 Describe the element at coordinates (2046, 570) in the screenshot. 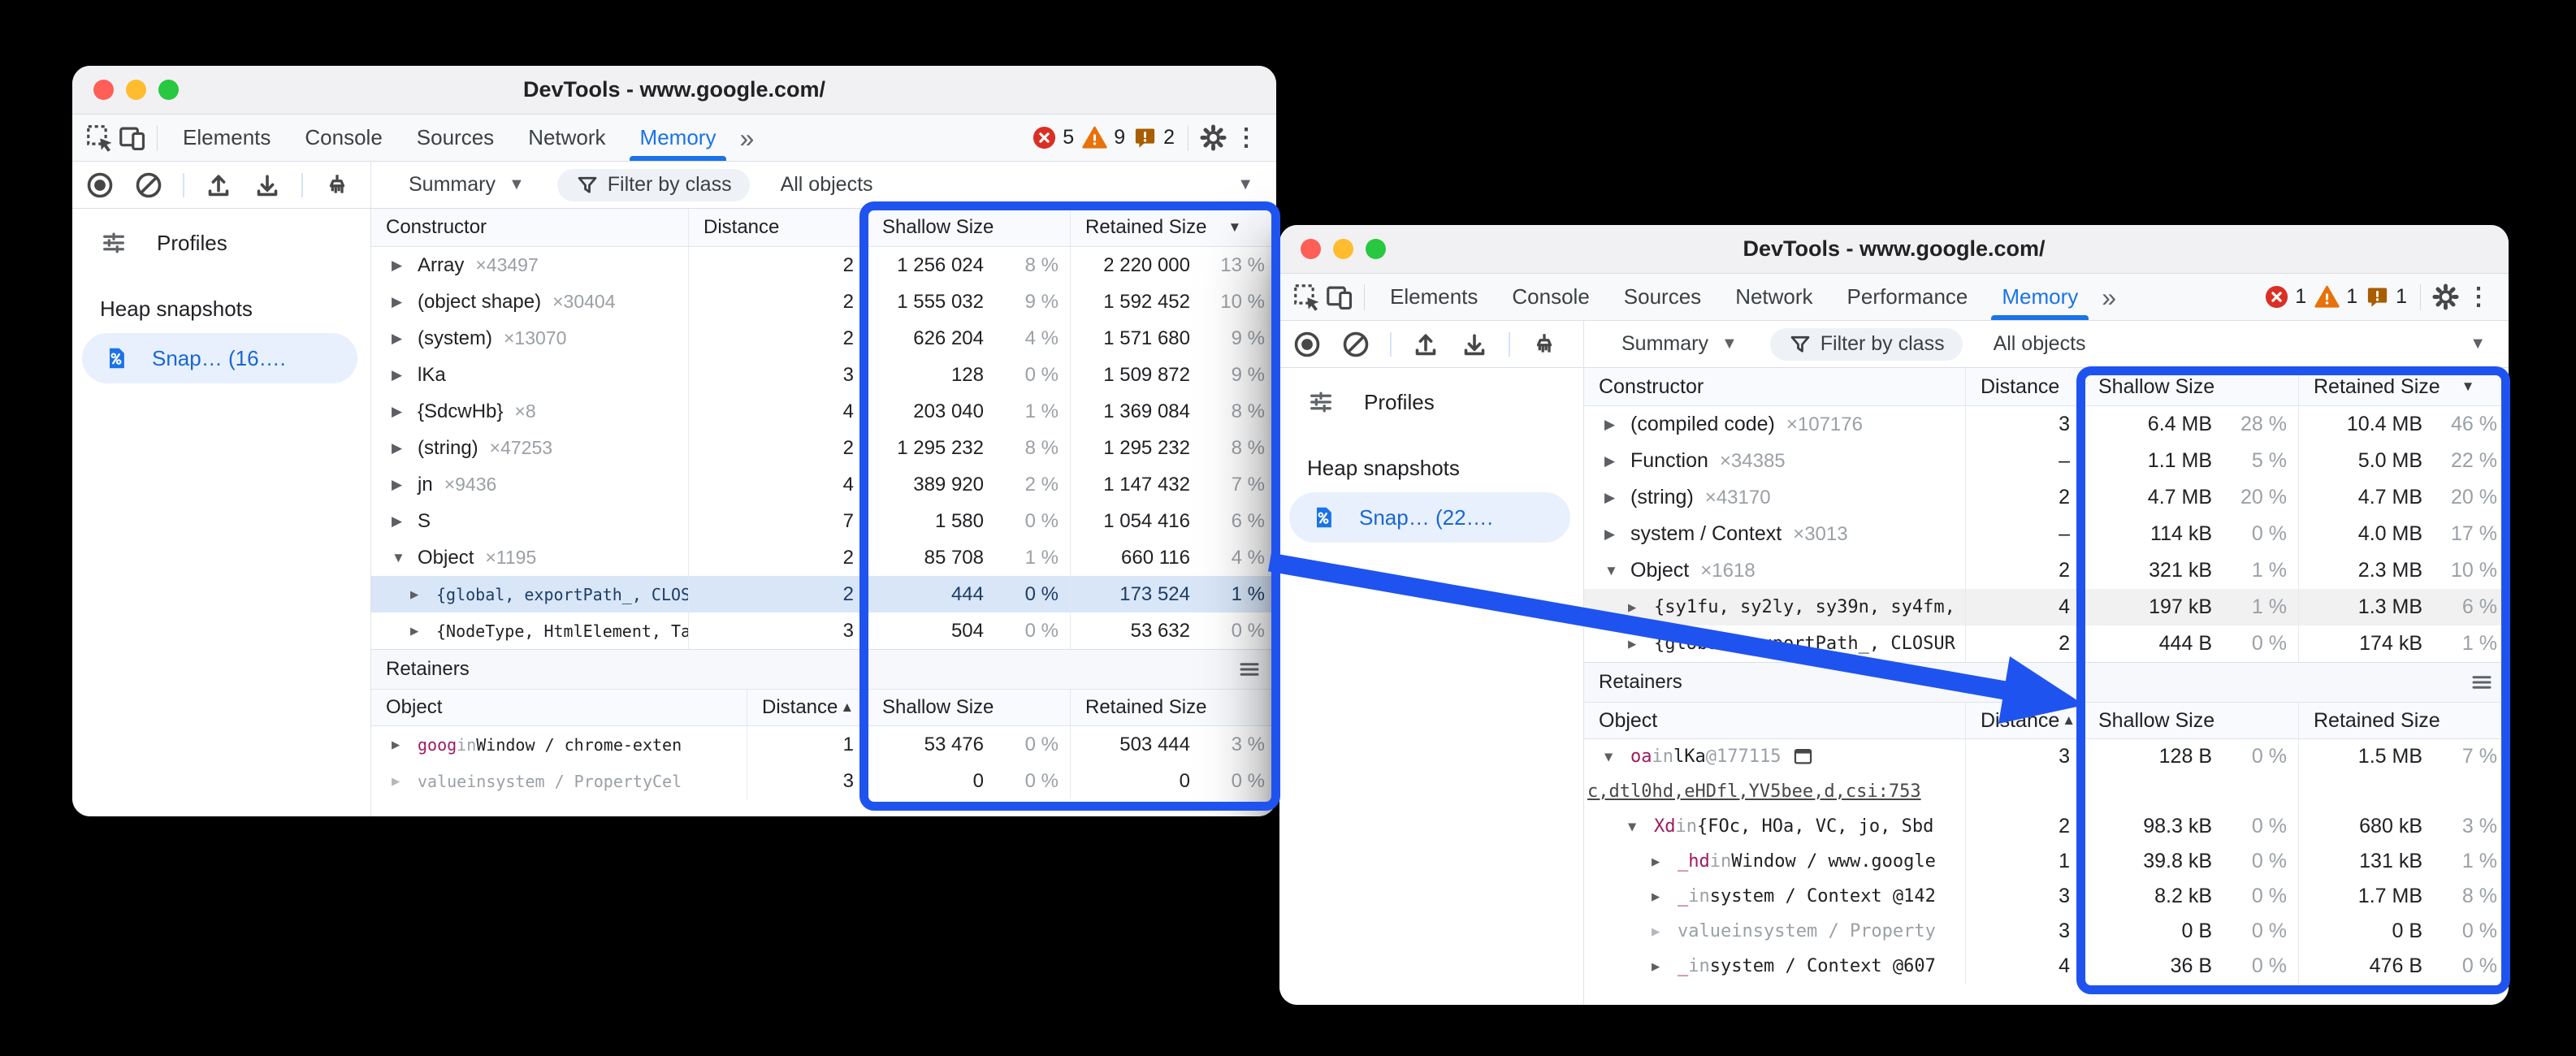

I see `table-row: ▼ Object ×1618 2 321 kB 1 % 2.3 MB 10 %` at that location.